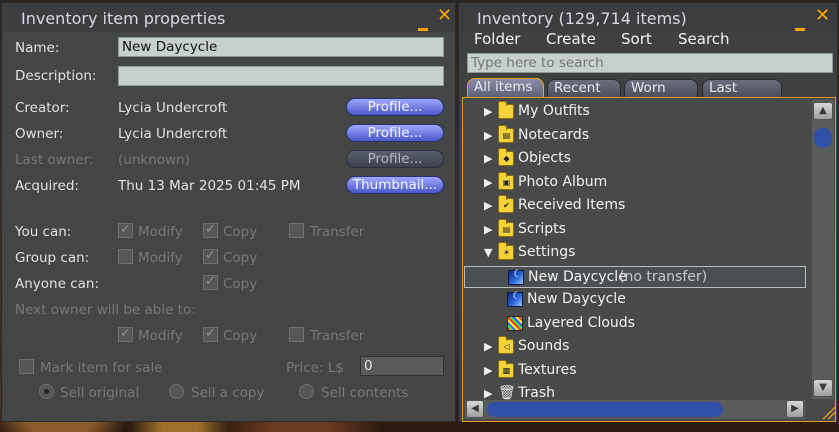  Describe the element at coordinates (823, 111) in the screenshot. I see `scroll-up-button: ▲` at that location.